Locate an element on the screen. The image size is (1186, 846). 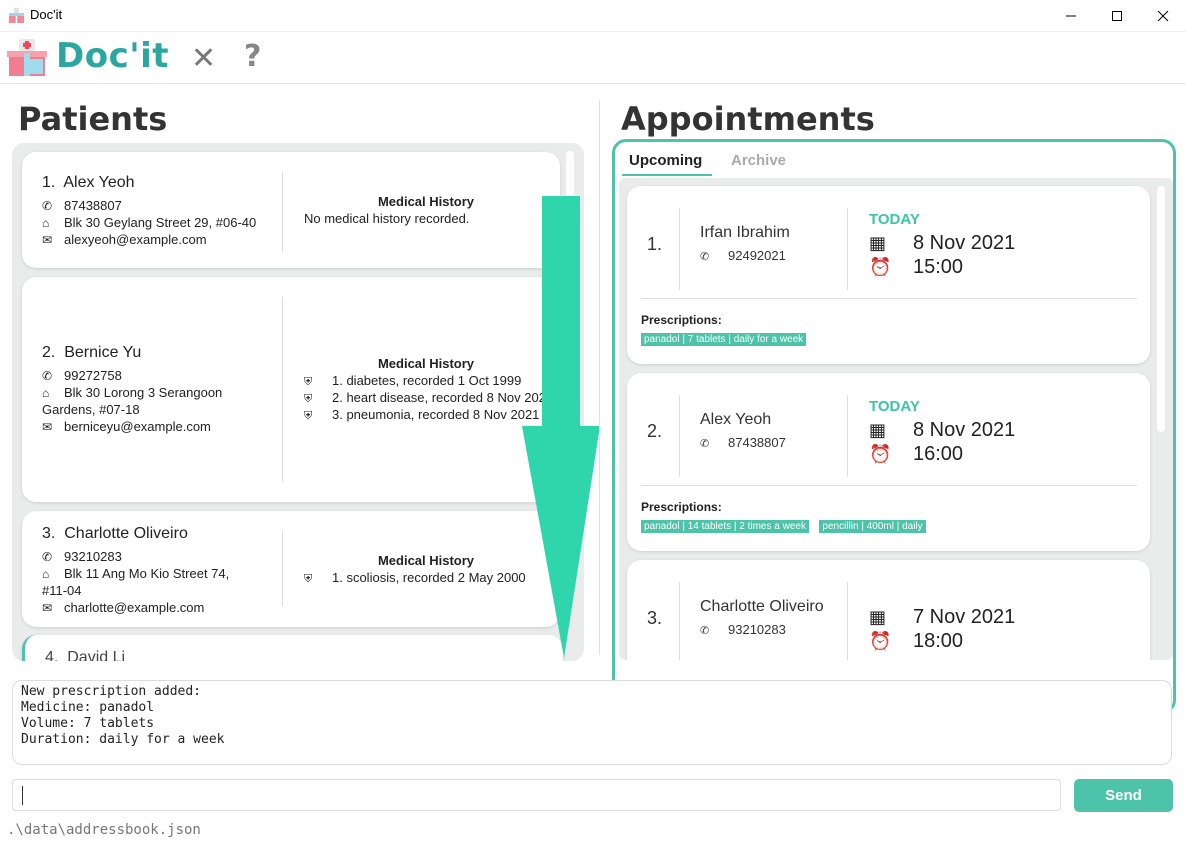
tab-upcoming: Upcoming is located at coordinates (665, 160).